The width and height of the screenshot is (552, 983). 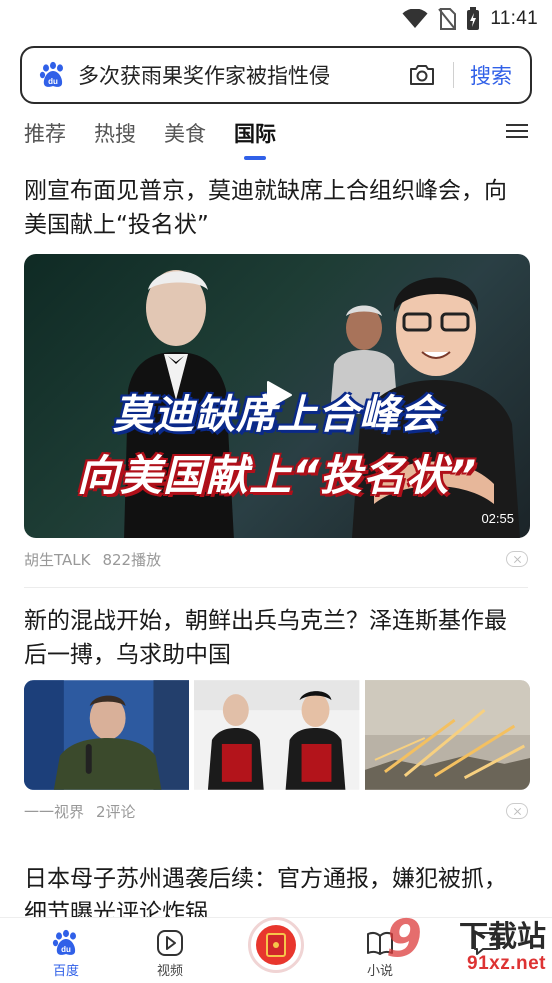 What do you see at coordinates (65, 971) in the screenshot?
I see `nav-label: 百度` at bounding box center [65, 971].